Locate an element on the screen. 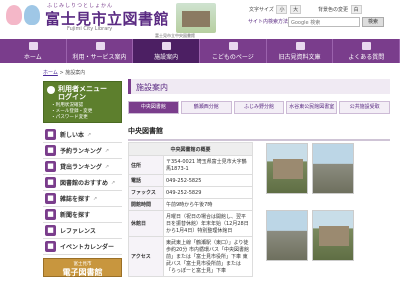 The height and width of the screenshot is (300, 400). side-menu-reserve-ranking: ■ 予約ランキング ↗ is located at coordinates (82, 151).